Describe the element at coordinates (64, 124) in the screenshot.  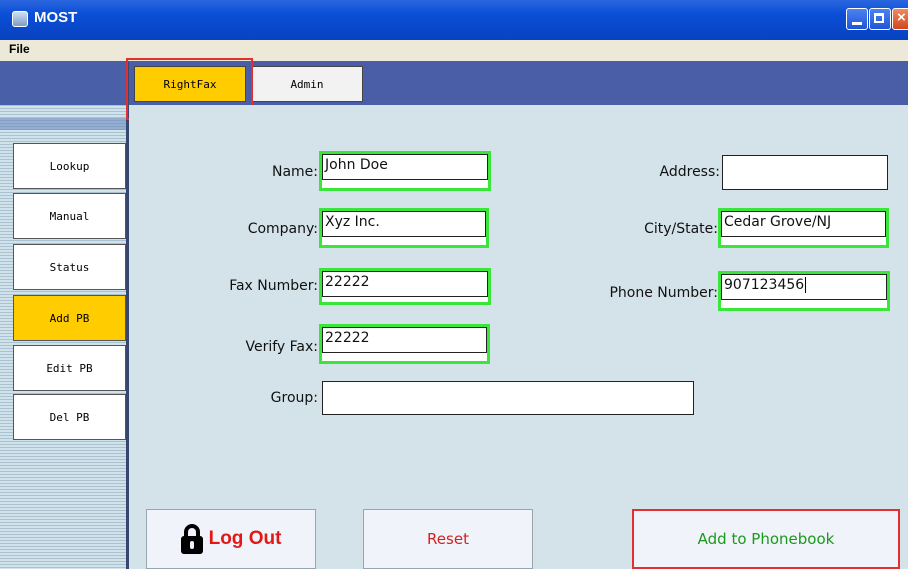
I see `sidebar-band` at that location.